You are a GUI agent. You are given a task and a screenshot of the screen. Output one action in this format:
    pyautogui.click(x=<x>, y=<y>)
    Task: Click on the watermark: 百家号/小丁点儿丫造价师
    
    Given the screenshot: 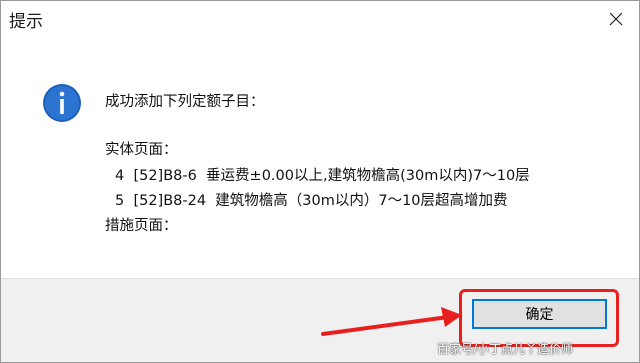 What is the action you would take?
    pyautogui.click(x=505, y=349)
    